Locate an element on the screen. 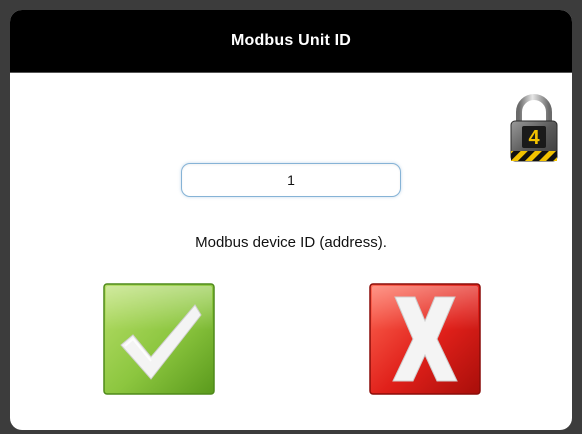 The height and width of the screenshot is (434, 582). lock-level-label: 4 is located at coordinates (534, 138).